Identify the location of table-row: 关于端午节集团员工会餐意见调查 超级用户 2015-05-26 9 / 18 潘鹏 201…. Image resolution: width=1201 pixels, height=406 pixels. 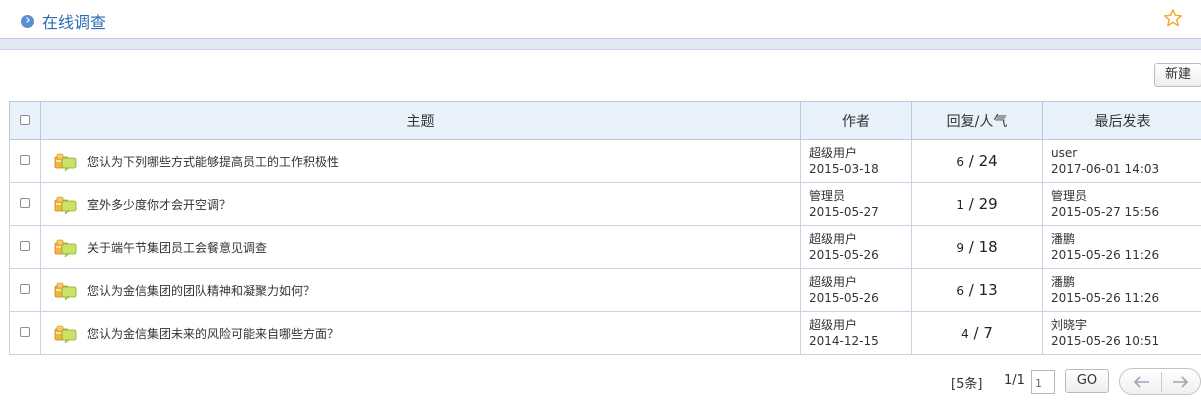
(605, 247).